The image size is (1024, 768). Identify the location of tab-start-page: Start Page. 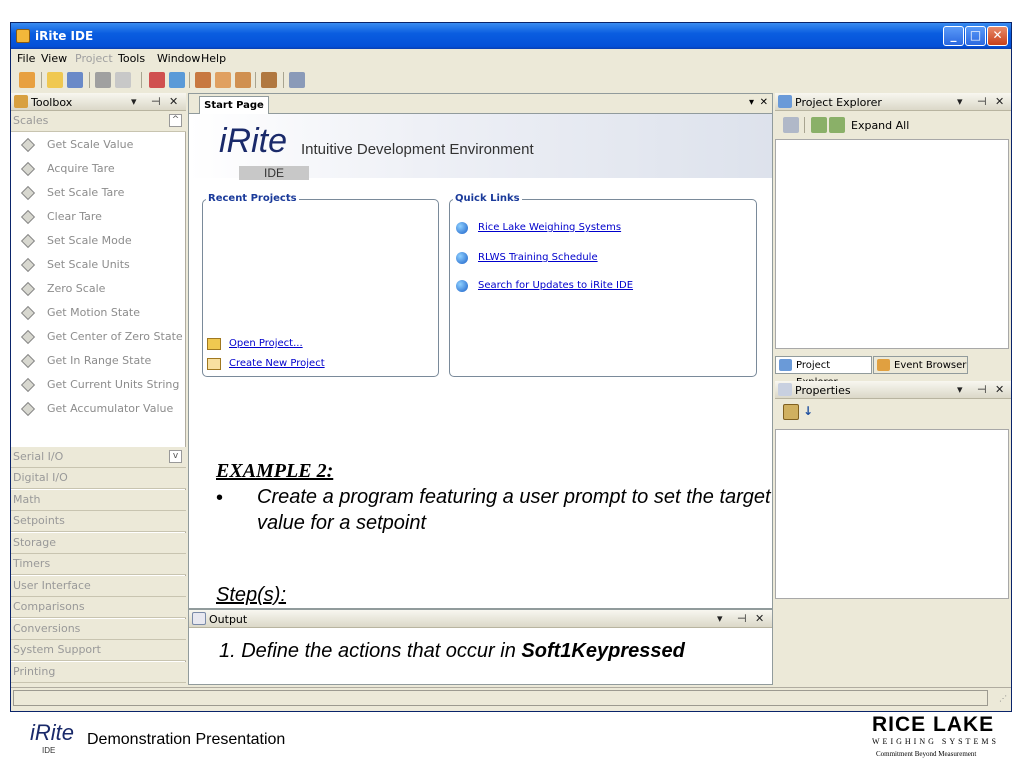
(234, 105).